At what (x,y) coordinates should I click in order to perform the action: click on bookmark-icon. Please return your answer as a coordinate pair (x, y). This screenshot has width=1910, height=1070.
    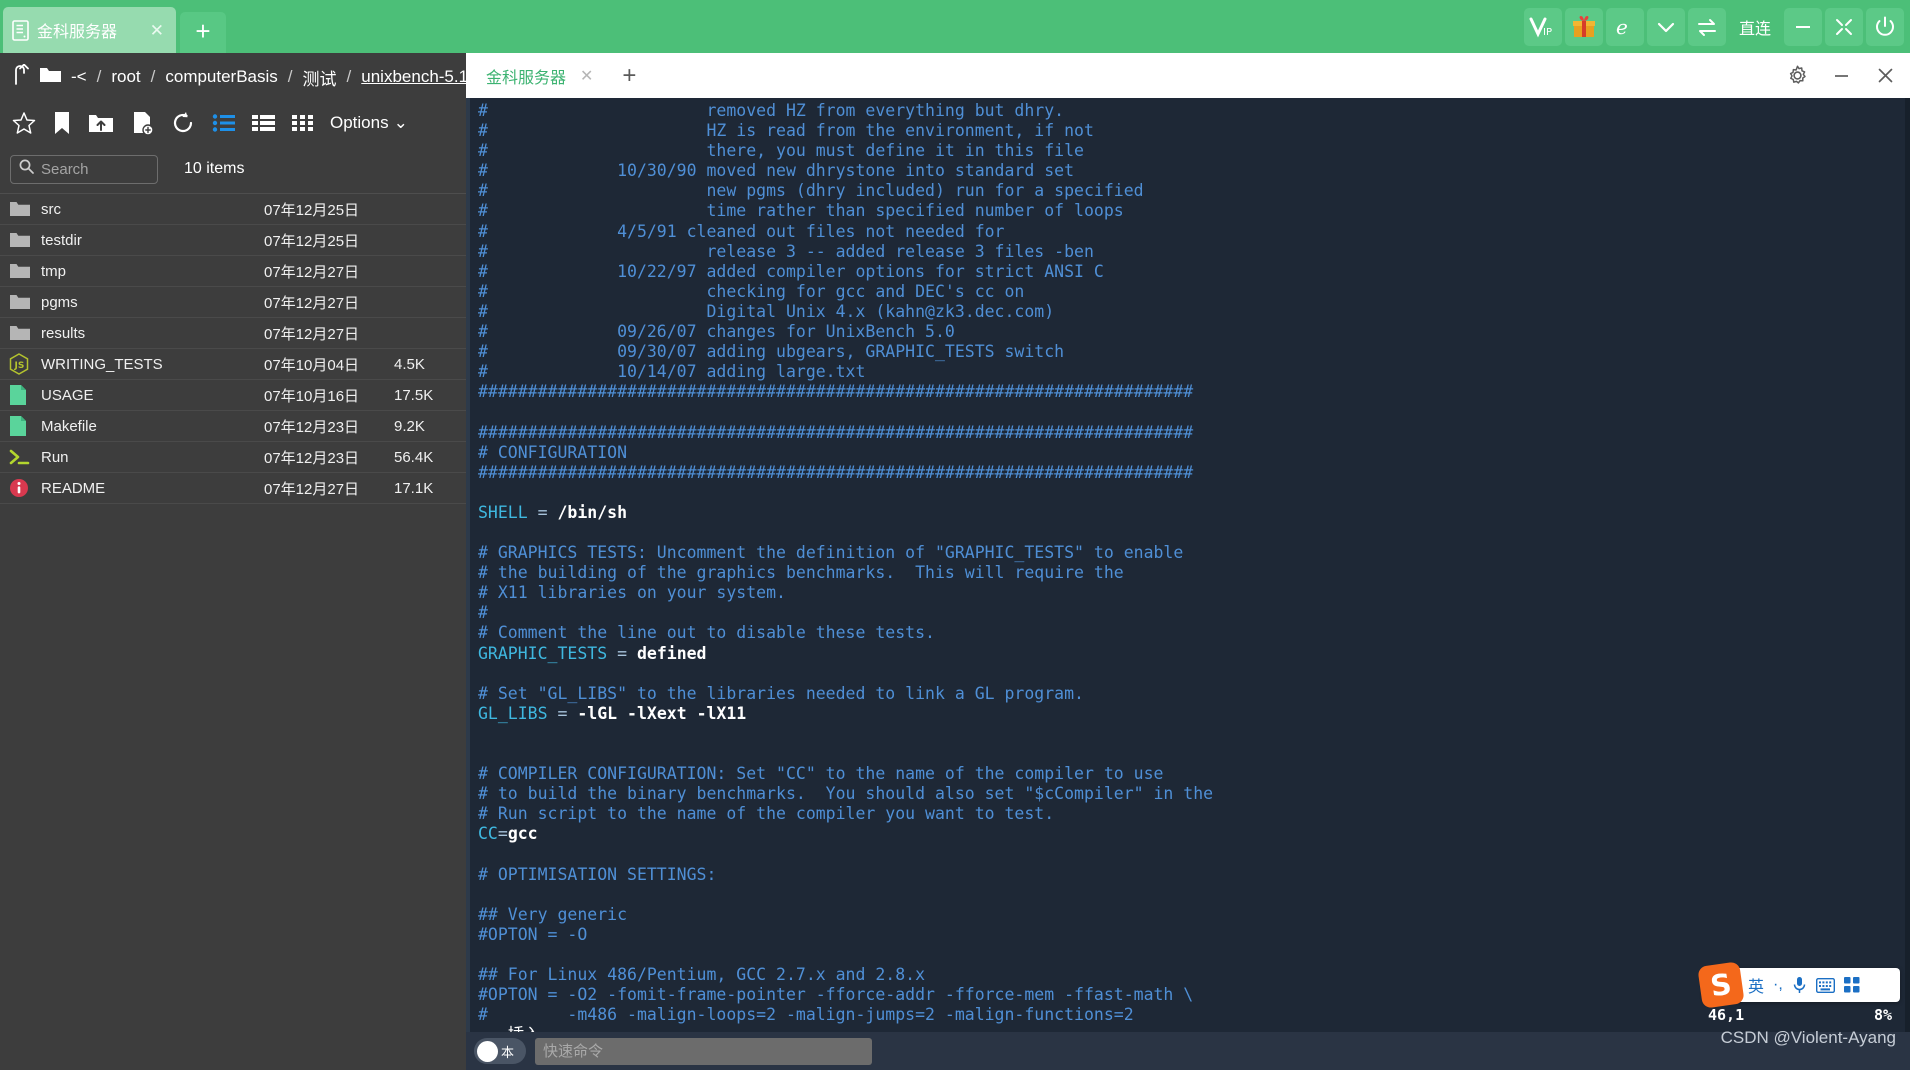
    Looking at the image, I should click on (62, 123).